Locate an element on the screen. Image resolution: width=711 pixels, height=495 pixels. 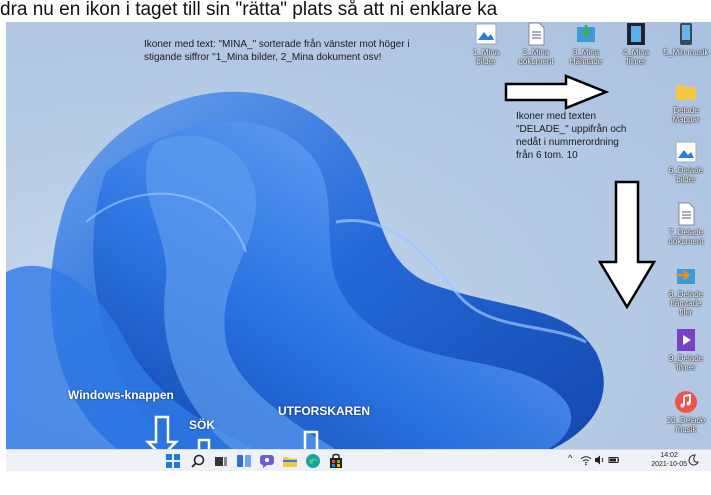
folder-icon is located at coordinates (686, 92).